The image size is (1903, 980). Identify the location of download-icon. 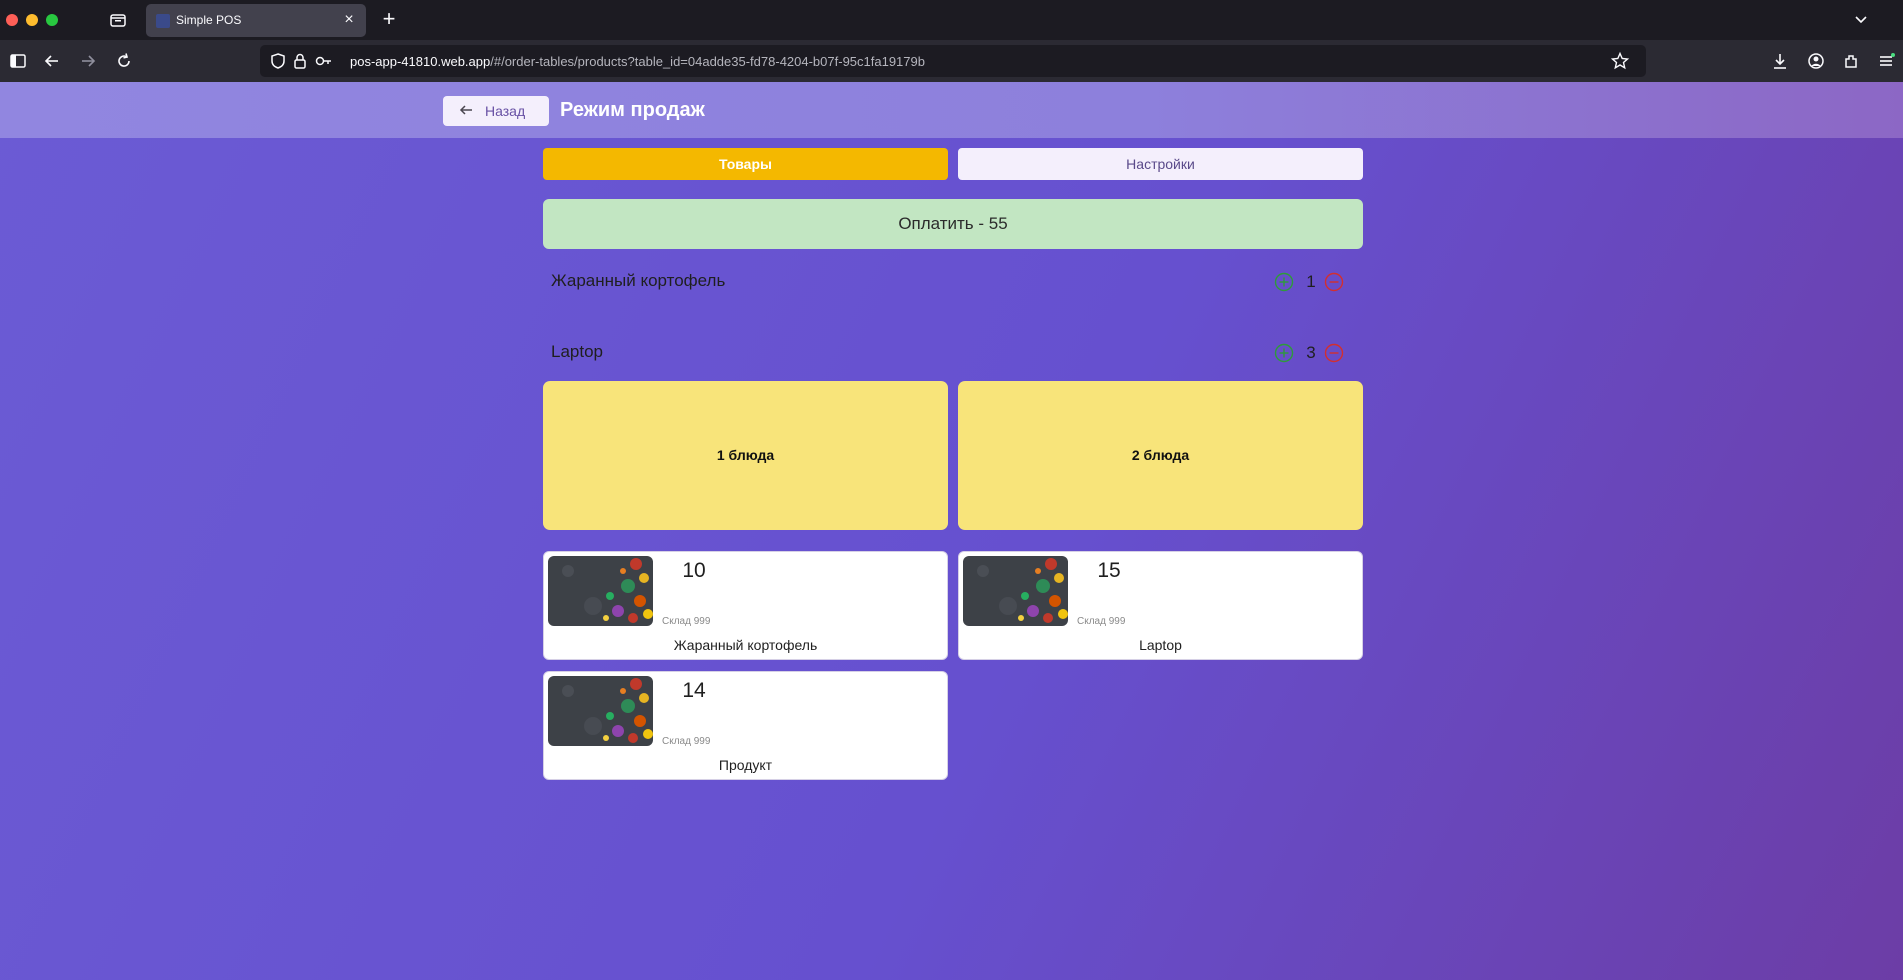
(1780, 61).